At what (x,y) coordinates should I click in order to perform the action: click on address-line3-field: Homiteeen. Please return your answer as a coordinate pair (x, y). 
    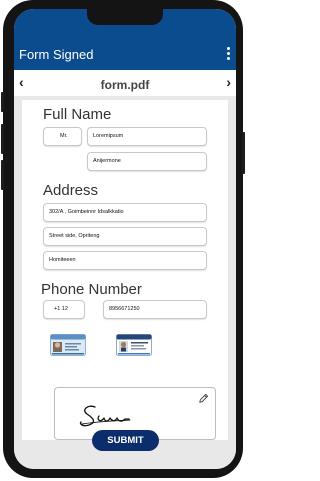
    Looking at the image, I should click on (125, 260).